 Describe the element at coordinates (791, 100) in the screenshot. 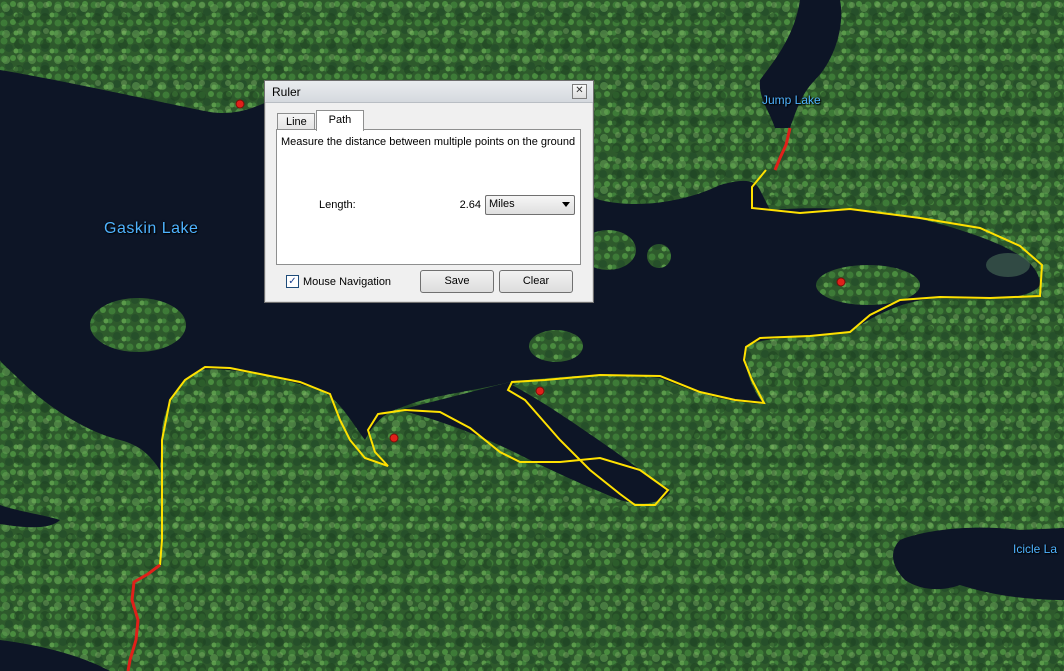

I see `jump-lake-label: Jump Lake` at that location.